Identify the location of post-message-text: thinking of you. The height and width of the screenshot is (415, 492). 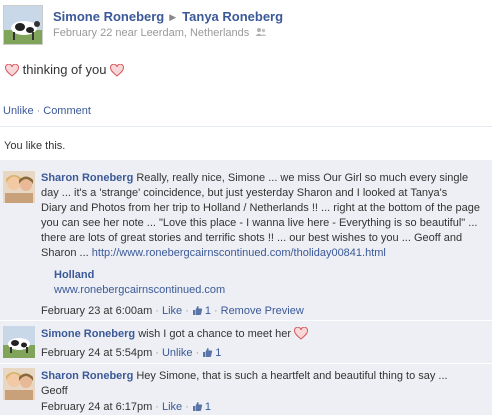
(64, 69).